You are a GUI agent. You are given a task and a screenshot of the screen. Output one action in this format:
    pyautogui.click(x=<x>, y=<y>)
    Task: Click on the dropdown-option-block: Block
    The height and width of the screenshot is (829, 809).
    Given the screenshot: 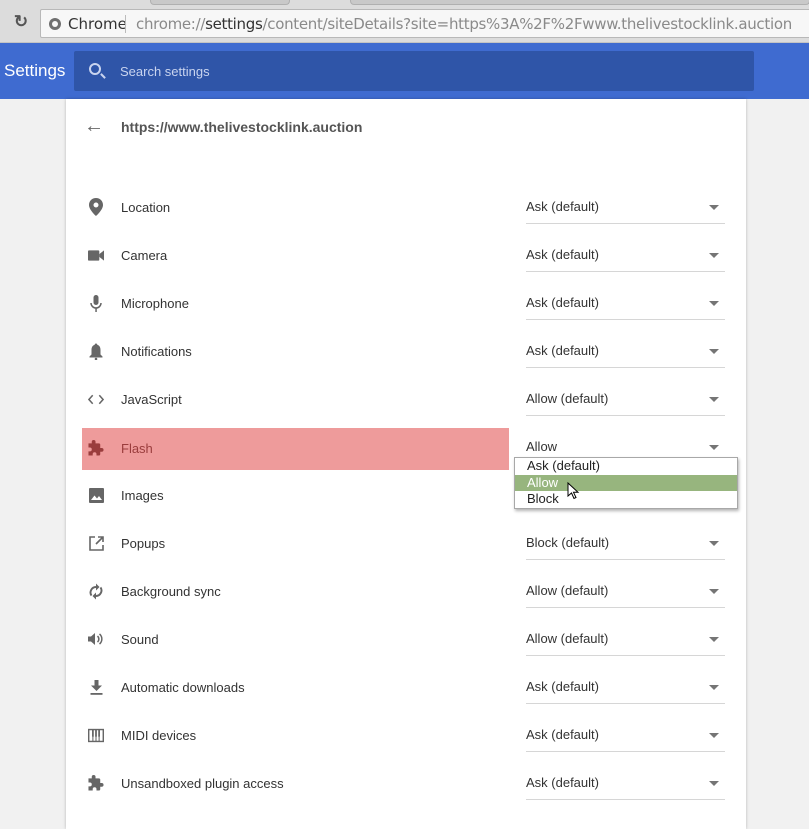 What is the action you would take?
    pyautogui.click(x=626, y=499)
    